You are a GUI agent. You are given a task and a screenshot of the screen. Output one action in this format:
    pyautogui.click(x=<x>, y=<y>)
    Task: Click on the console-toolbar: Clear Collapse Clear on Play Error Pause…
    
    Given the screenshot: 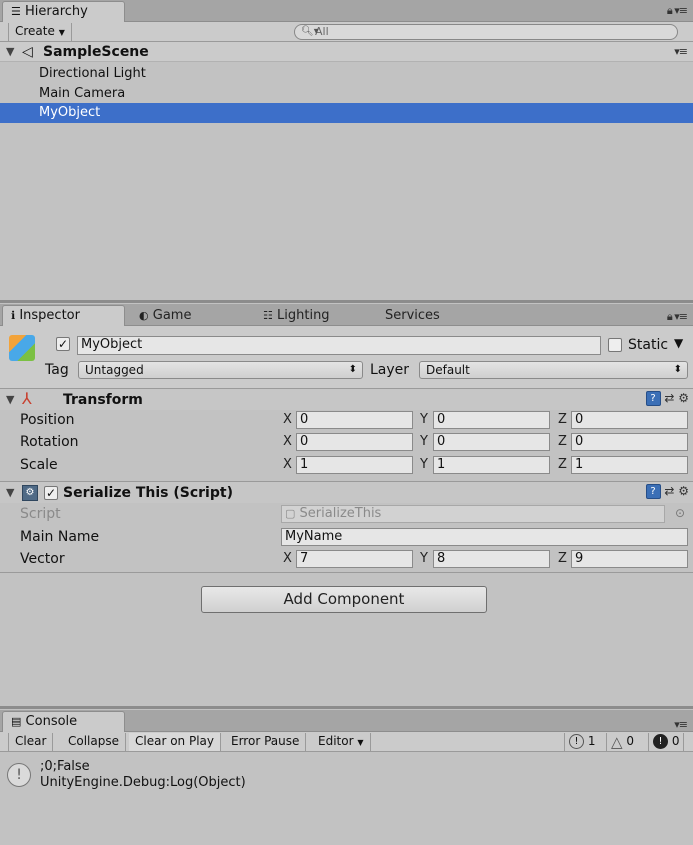 What is the action you would take?
    pyautogui.click(x=346, y=742)
    